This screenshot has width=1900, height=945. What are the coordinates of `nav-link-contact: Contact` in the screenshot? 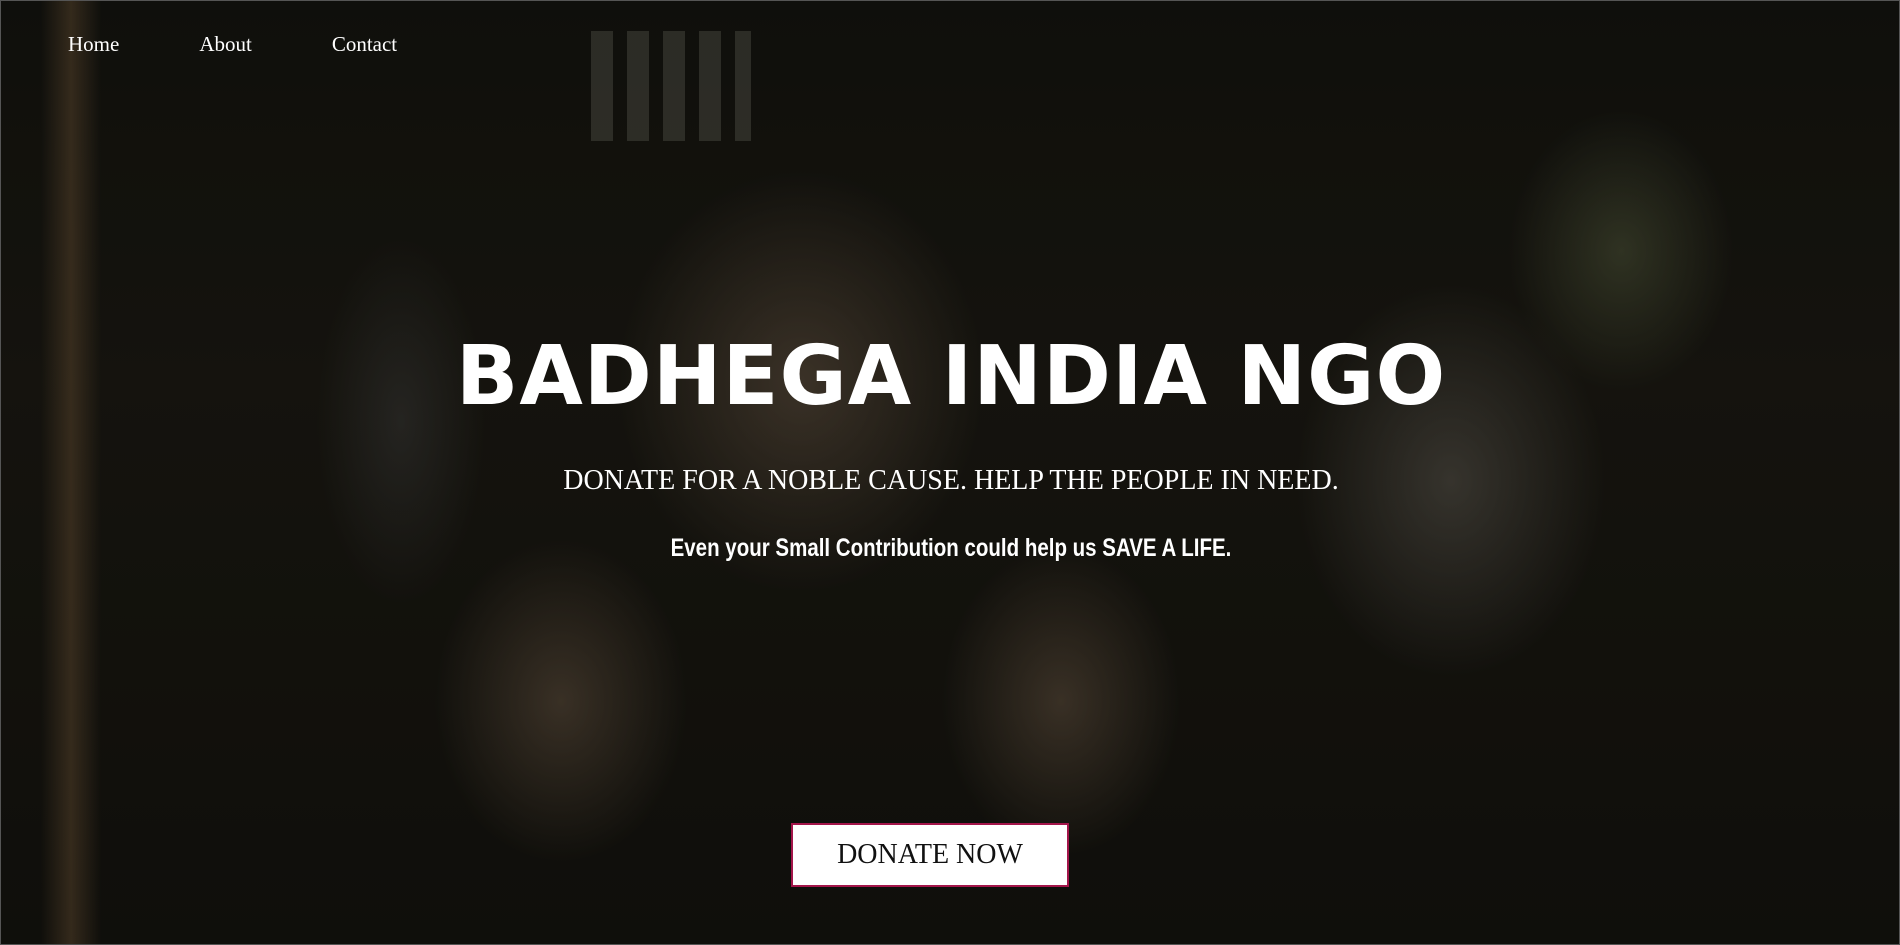 It's located at (364, 44).